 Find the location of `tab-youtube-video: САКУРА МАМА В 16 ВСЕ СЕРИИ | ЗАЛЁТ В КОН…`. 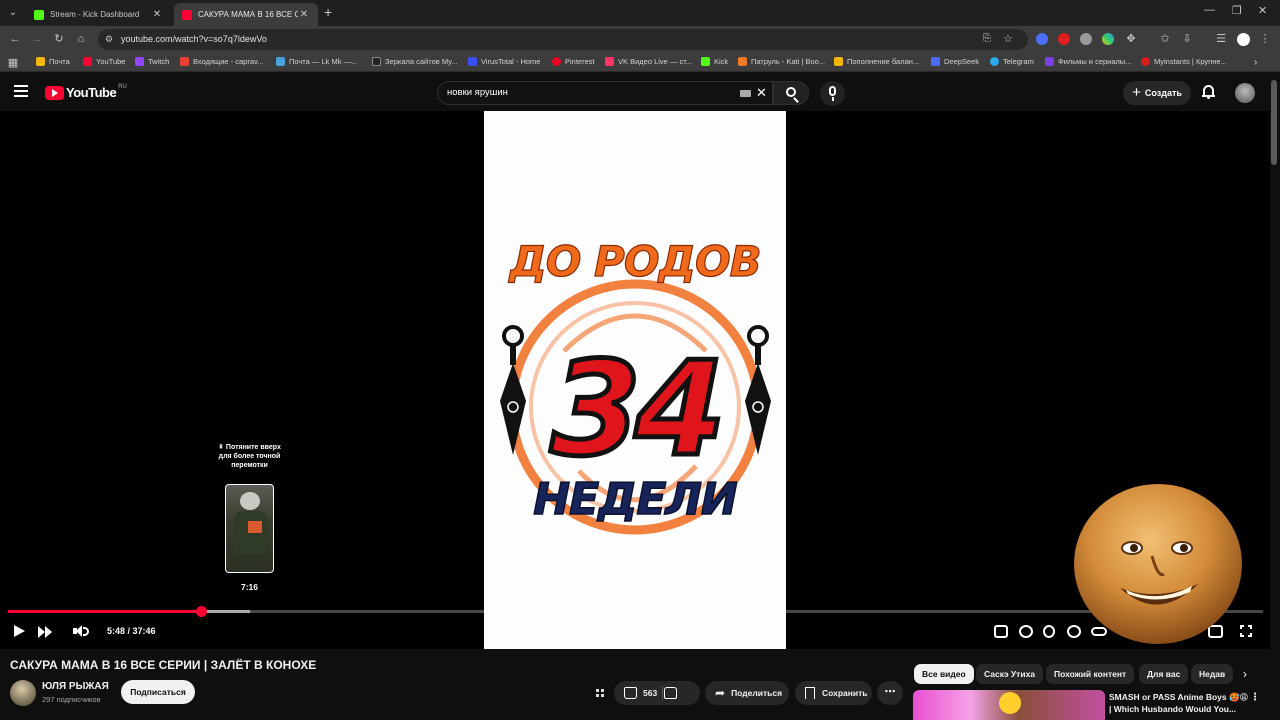

tab-youtube-video: САКУРА МАМА В 16 ВСЕ СЕРИИ | ЗАЛЁТ В КОН… is located at coordinates (246, 14).